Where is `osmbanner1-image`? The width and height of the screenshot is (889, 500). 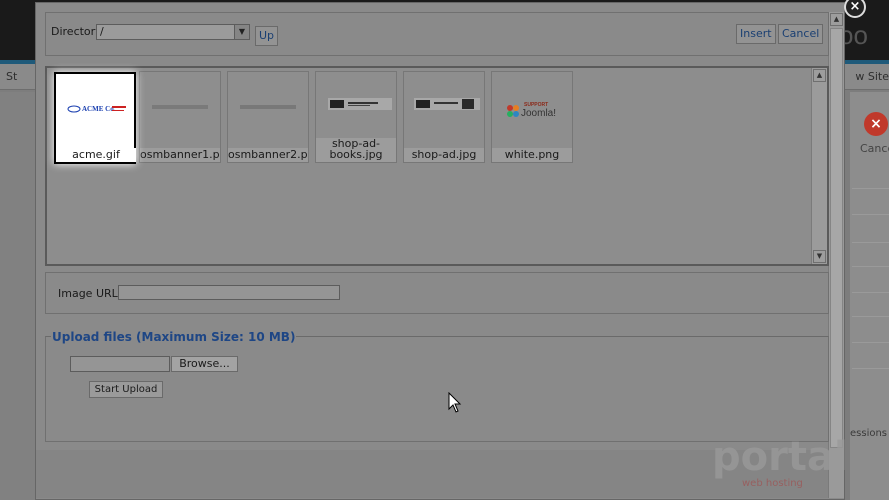
osmbanner1-image is located at coordinates (180, 107).